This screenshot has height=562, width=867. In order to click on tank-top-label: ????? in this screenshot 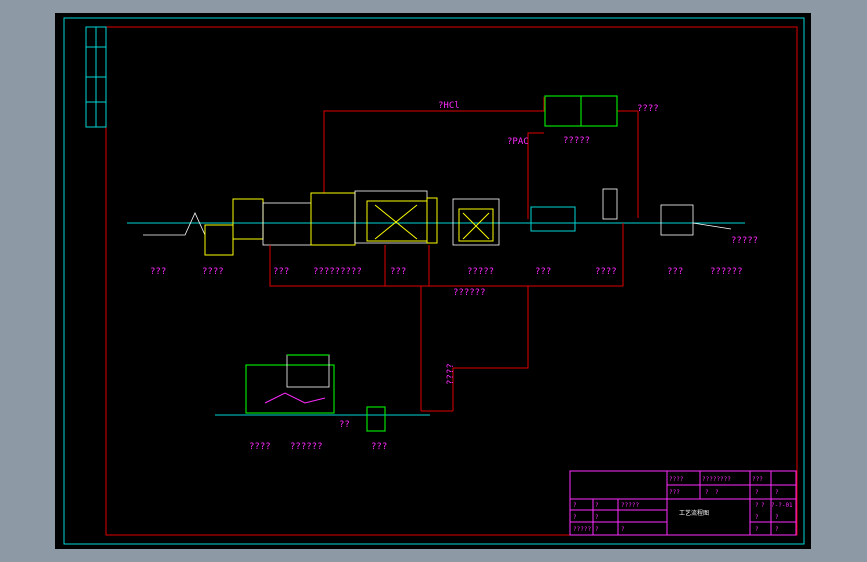, I will do `click(576, 141)`.